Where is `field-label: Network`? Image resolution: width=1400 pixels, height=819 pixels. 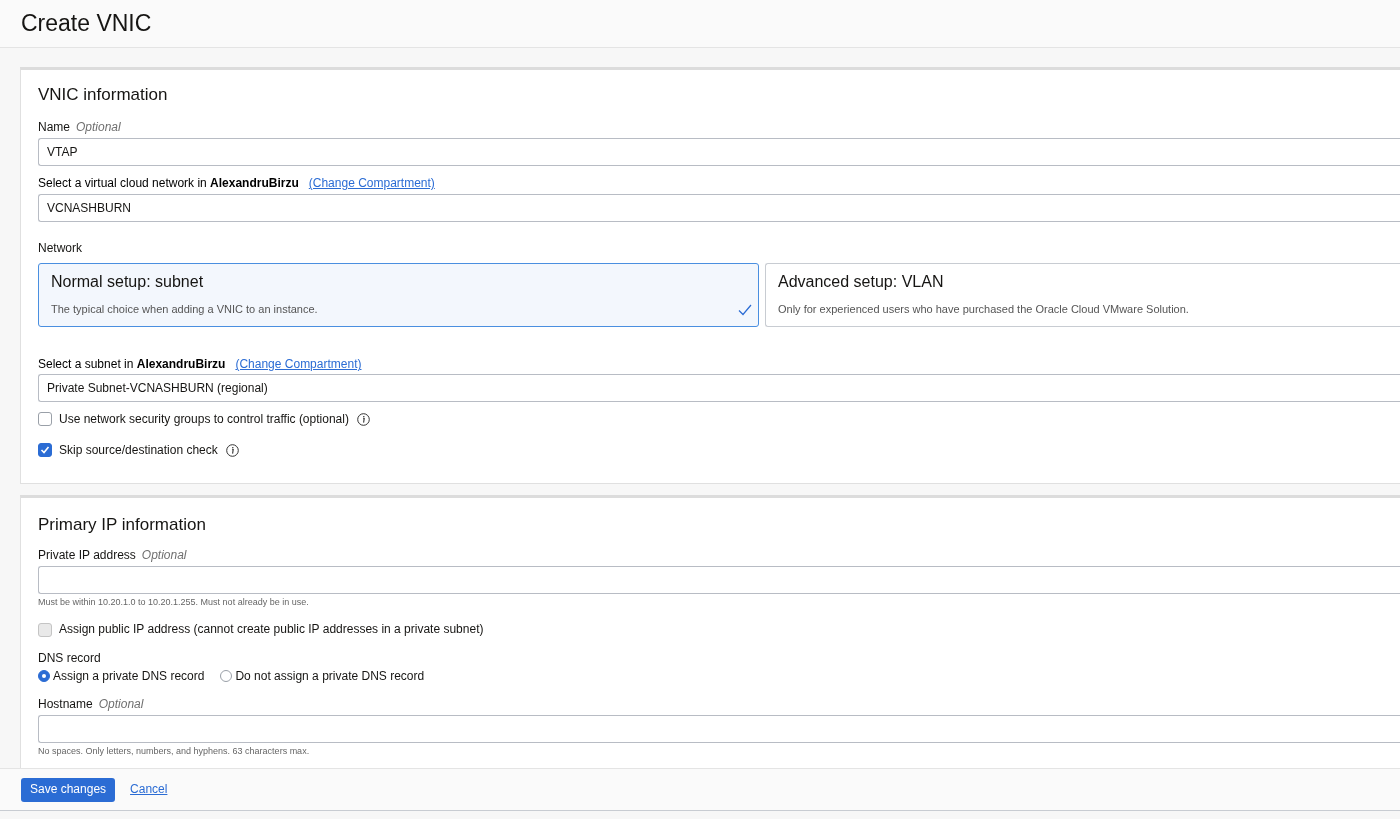
field-label: Network is located at coordinates (60, 249).